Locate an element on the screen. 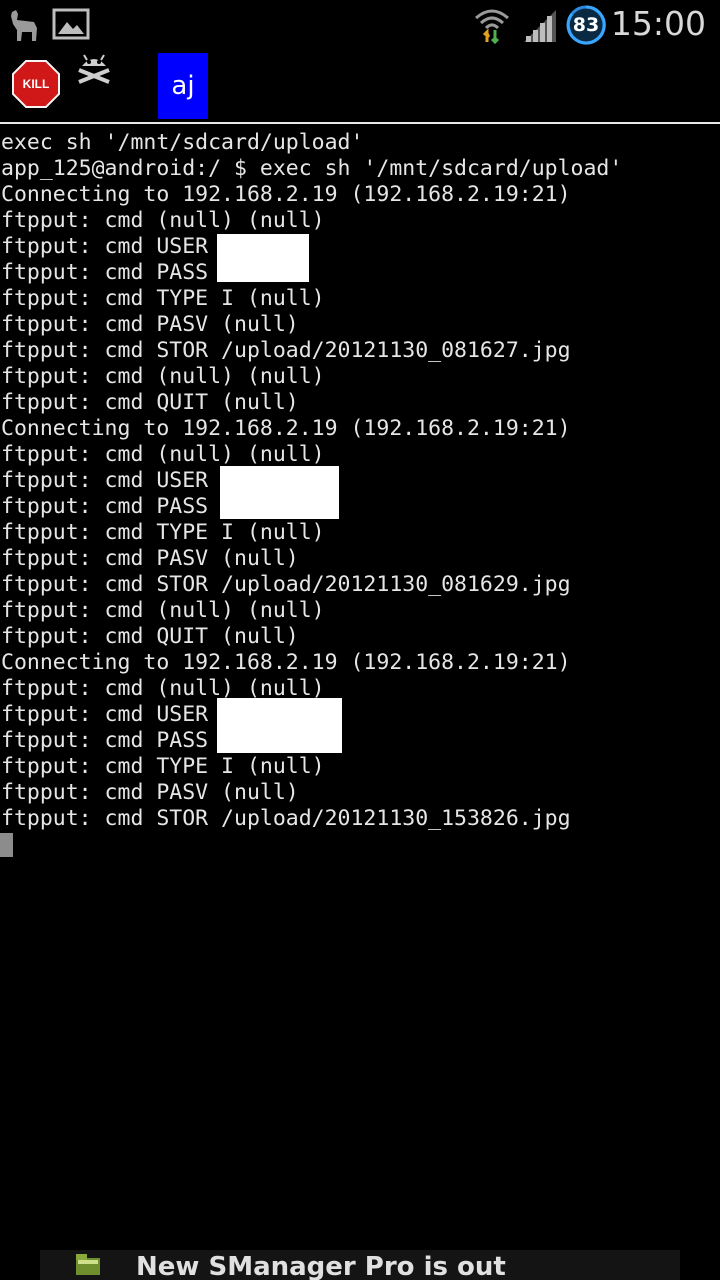 This screenshot has height=1280, width=720. folder-icon is located at coordinates (88, 1266).